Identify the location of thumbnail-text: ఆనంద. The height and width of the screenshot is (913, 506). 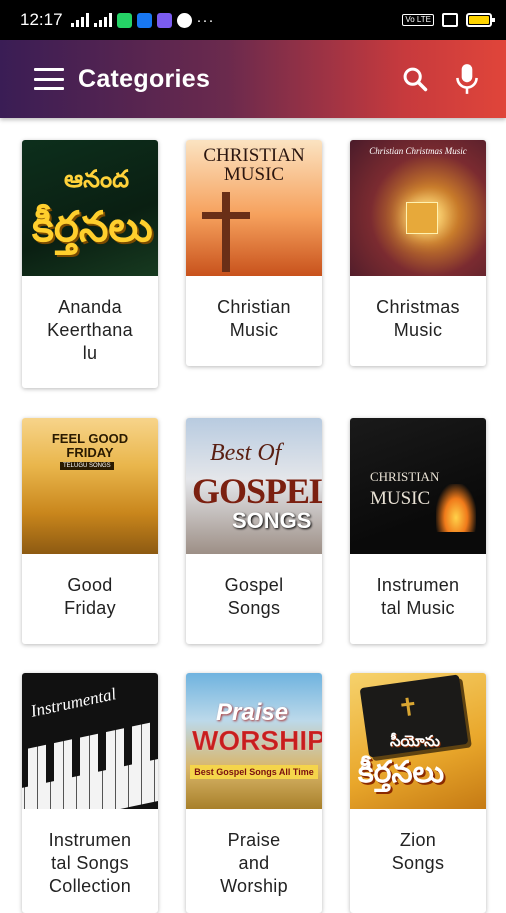
(97, 178).